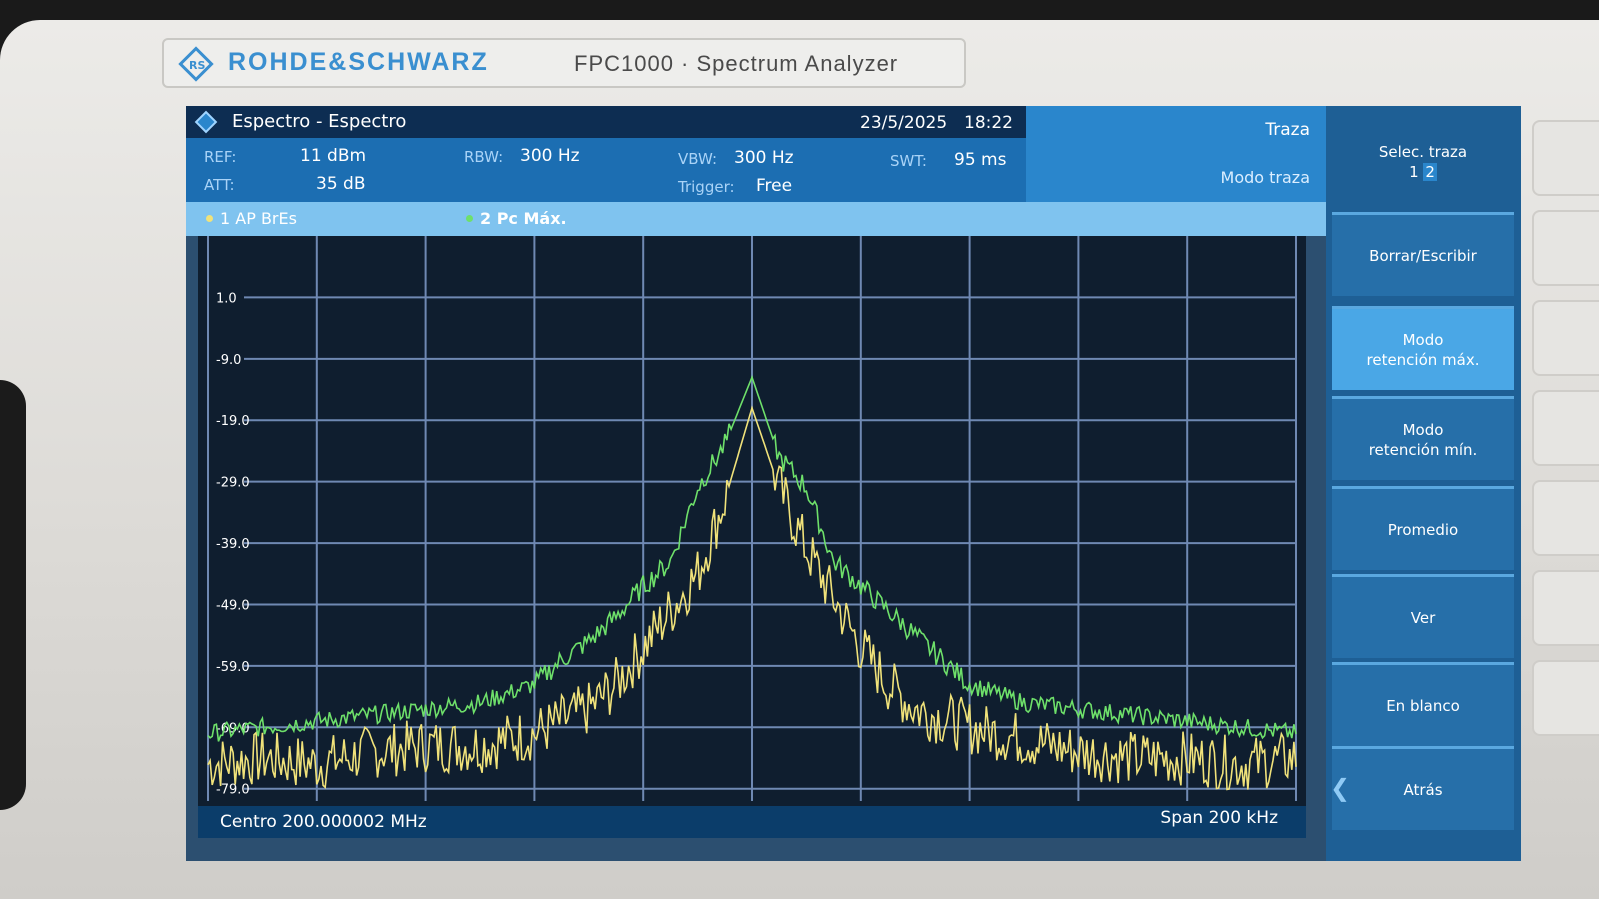 This screenshot has height=899, width=1599. What do you see at coordinates (209, 218) in the screenshot?
I see `trace1-dot-icon` at bounding box center [209, 218].